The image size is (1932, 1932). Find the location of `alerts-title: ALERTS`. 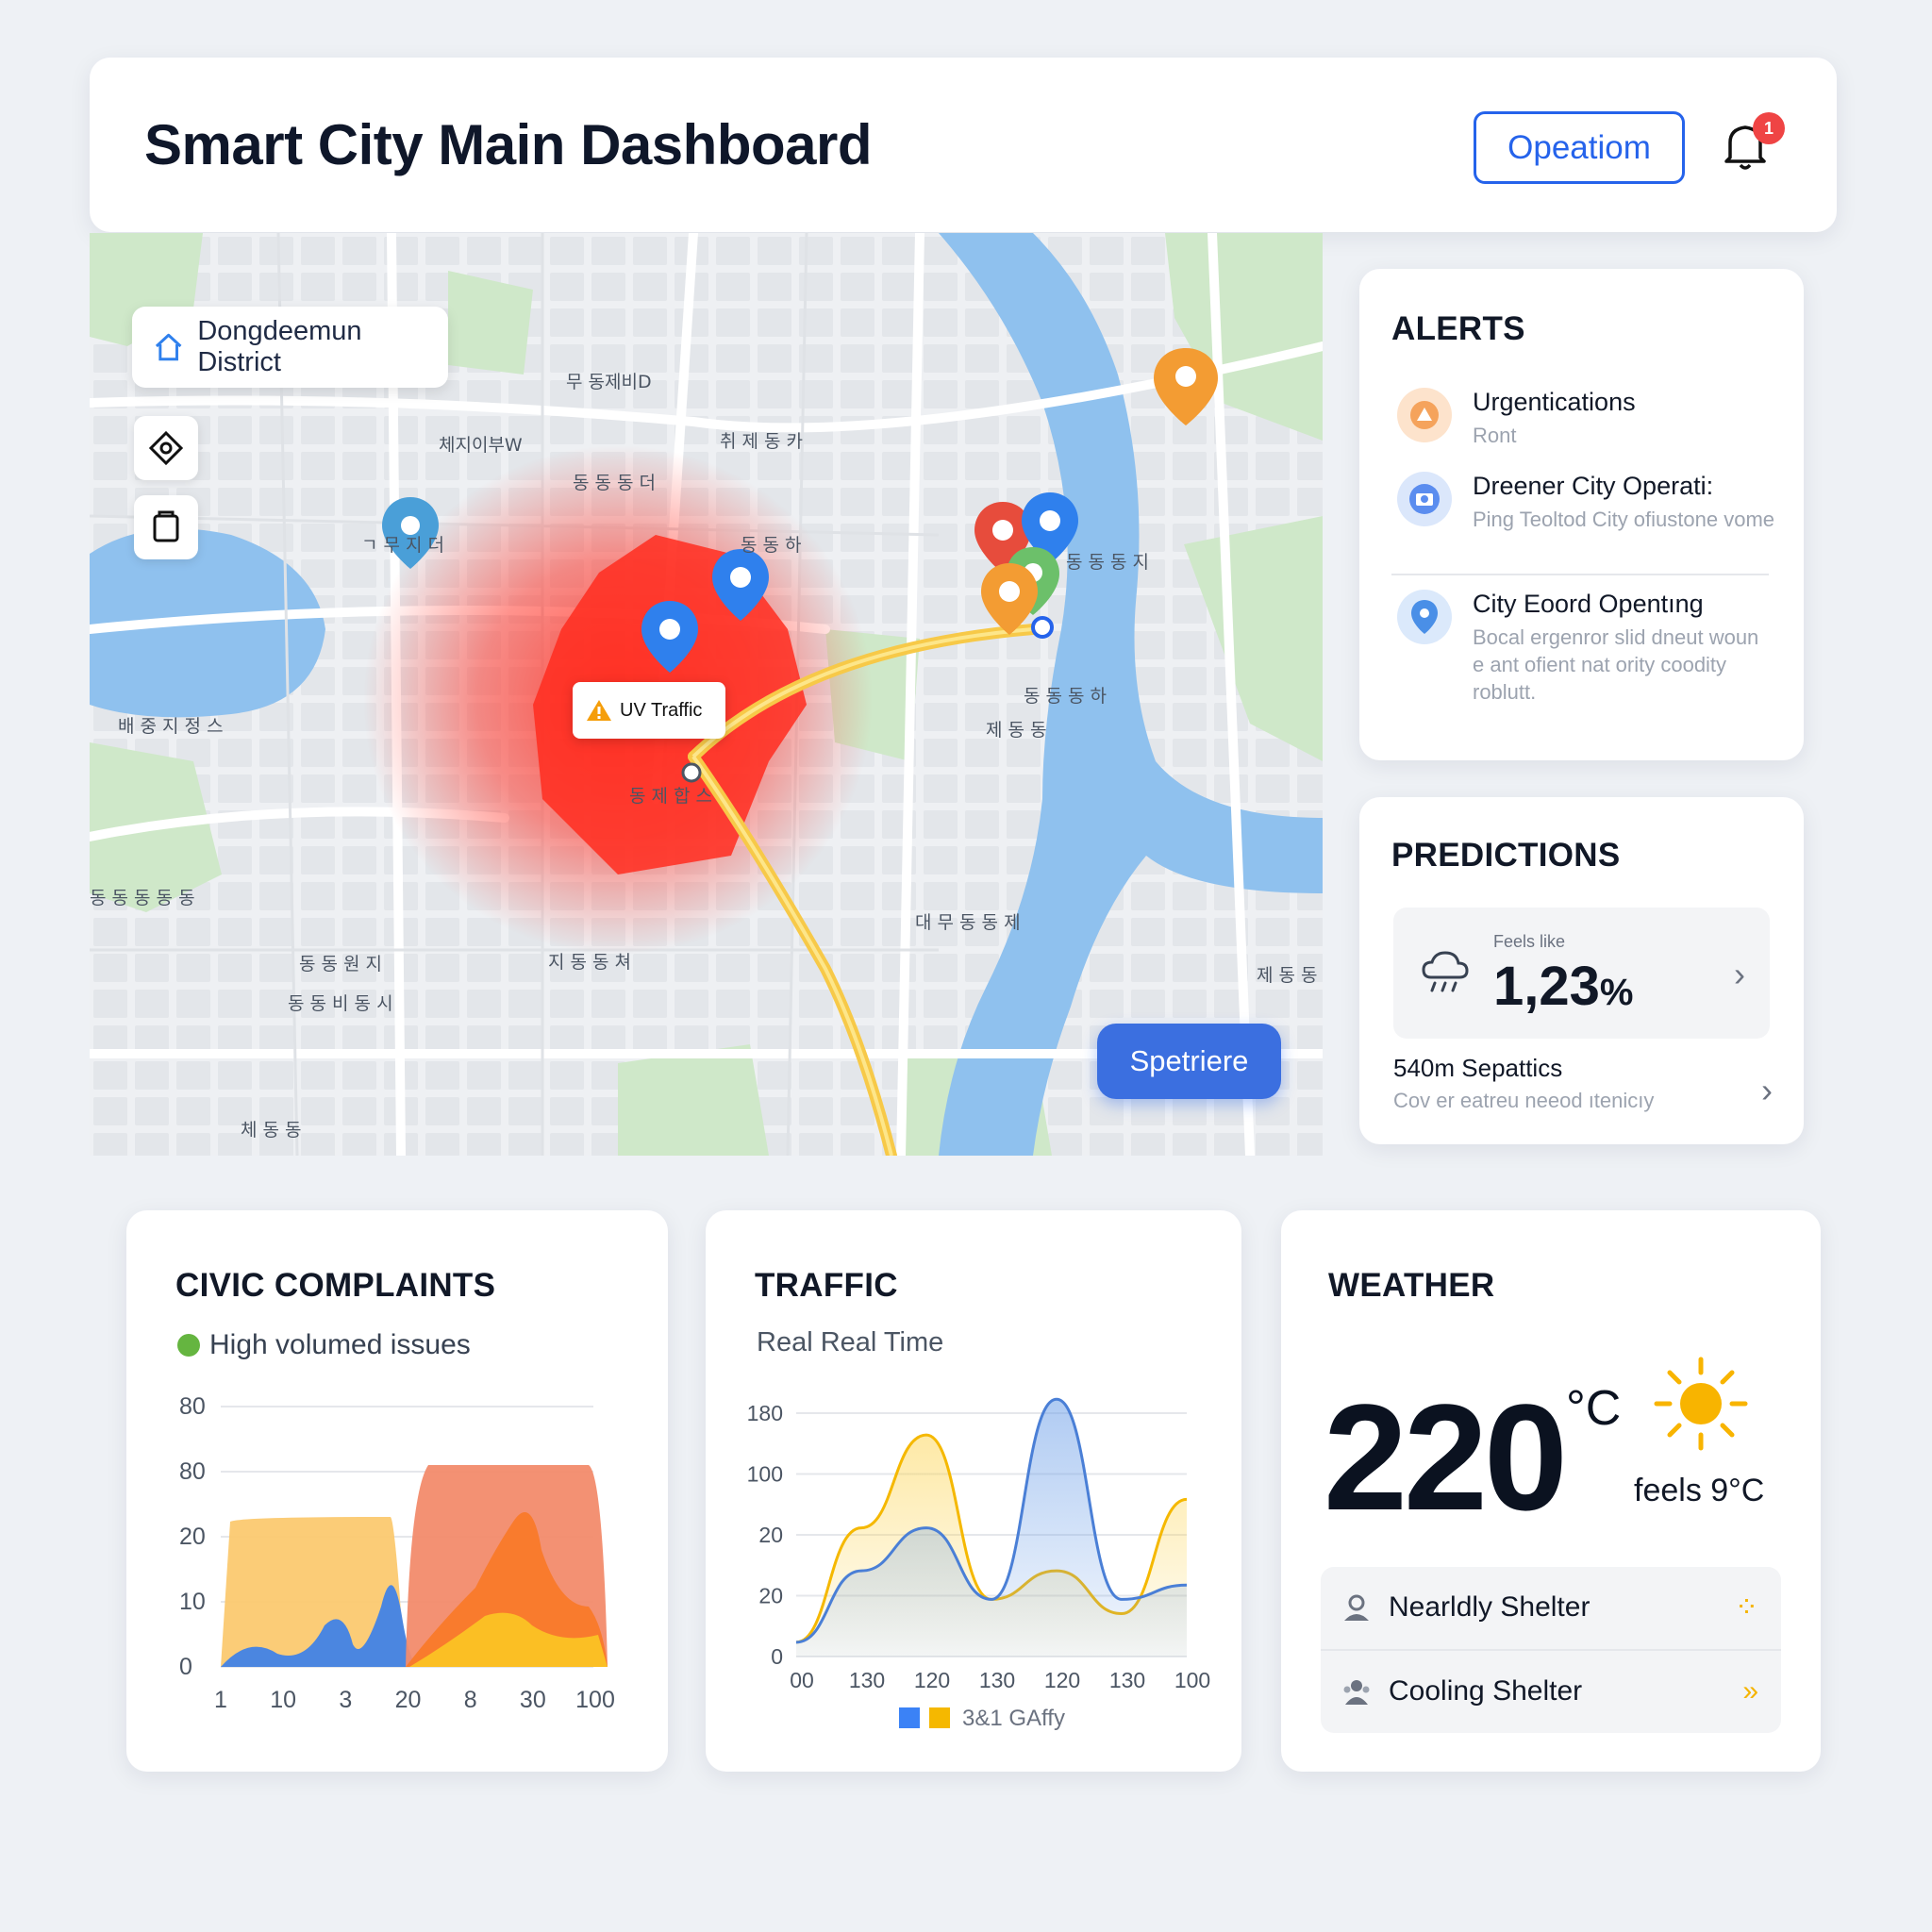

alerts-title: ALERTS is located at coordinates (1458, 328).